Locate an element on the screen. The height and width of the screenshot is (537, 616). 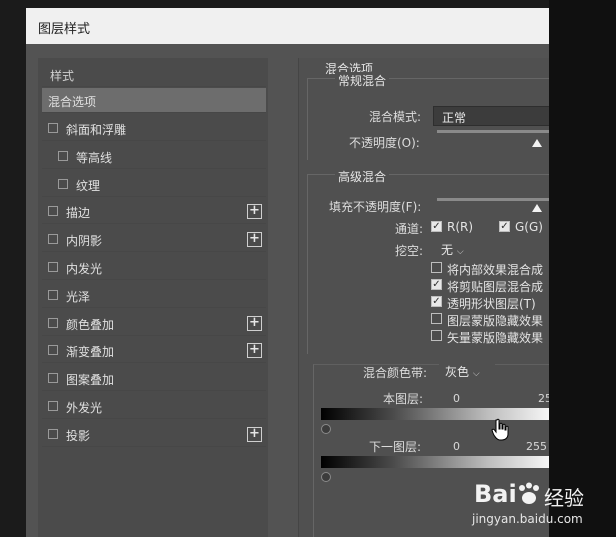
blend-mode-select: 正常 is located at coordinates (491, 116).